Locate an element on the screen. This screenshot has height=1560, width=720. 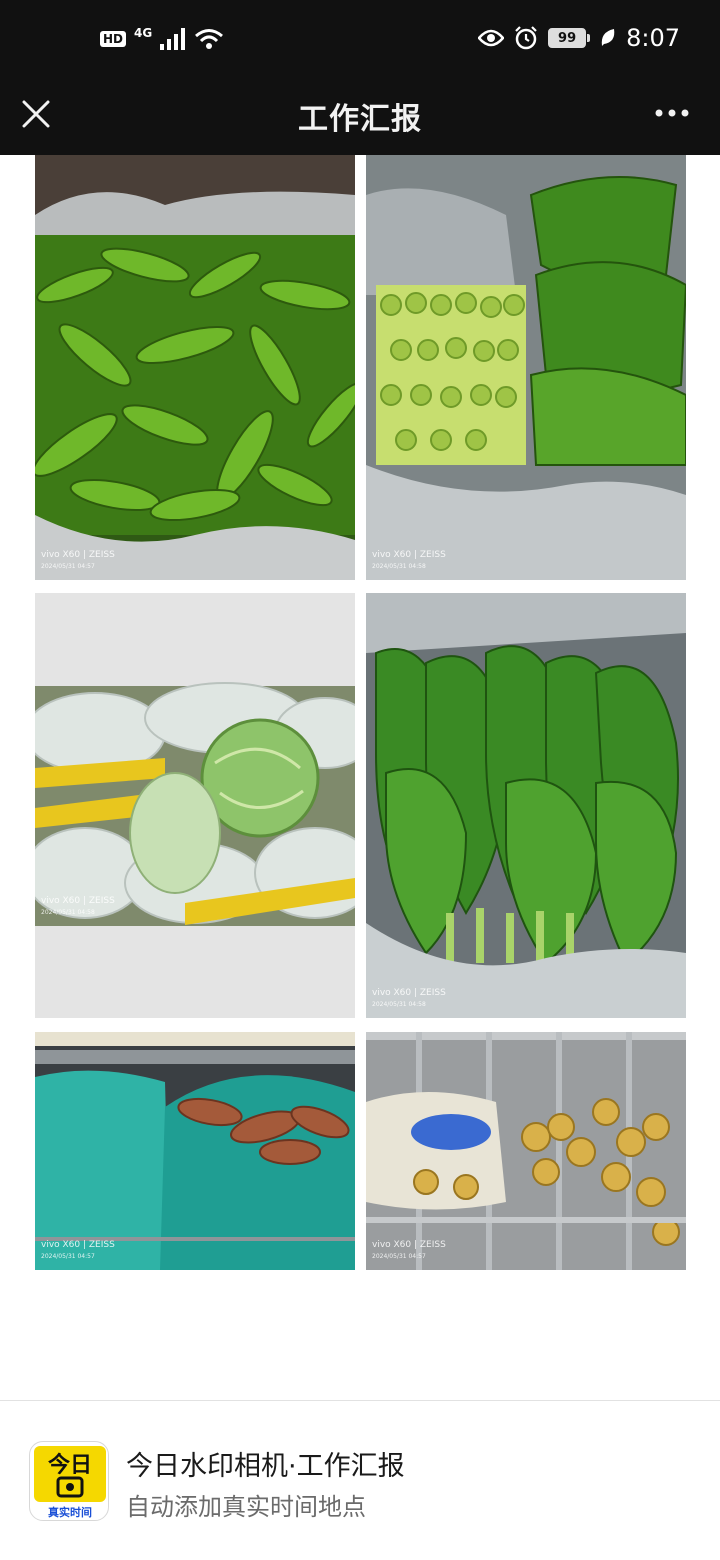
eye-icon is located at coordinates (491, 38).